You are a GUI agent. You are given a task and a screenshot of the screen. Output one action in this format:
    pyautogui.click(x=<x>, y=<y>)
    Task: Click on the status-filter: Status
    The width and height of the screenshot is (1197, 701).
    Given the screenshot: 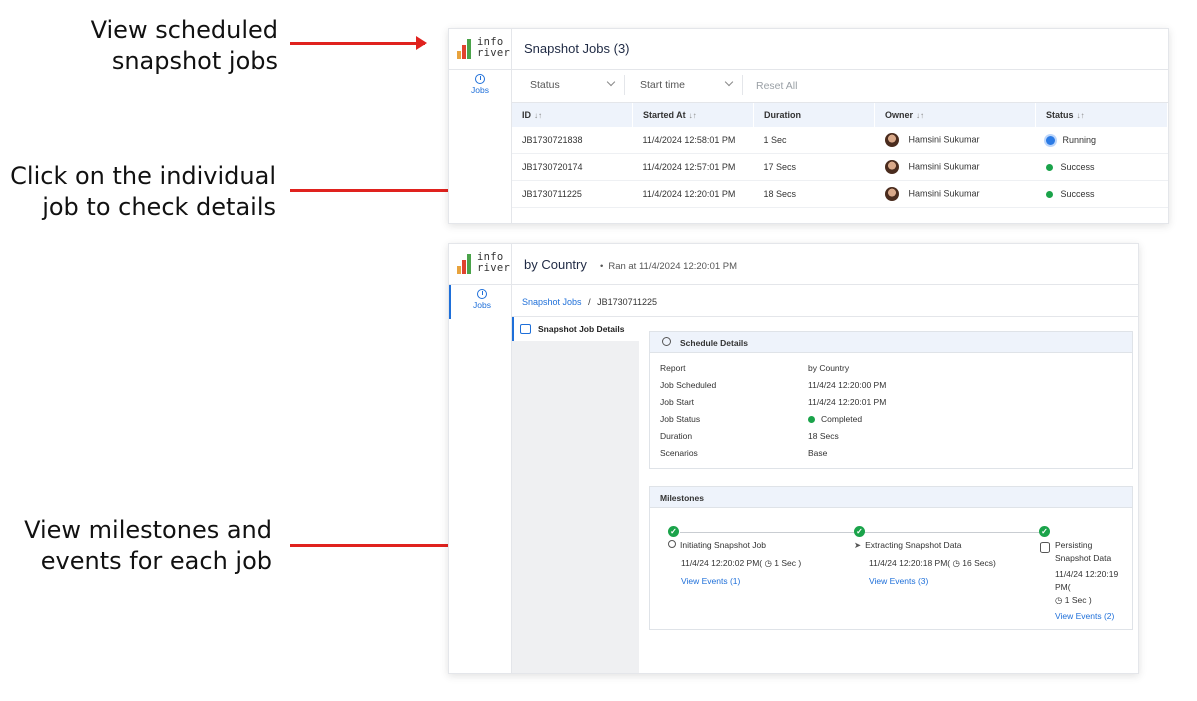 What is the action you would take?
    pyautogui.click(x=572, y=85)
    